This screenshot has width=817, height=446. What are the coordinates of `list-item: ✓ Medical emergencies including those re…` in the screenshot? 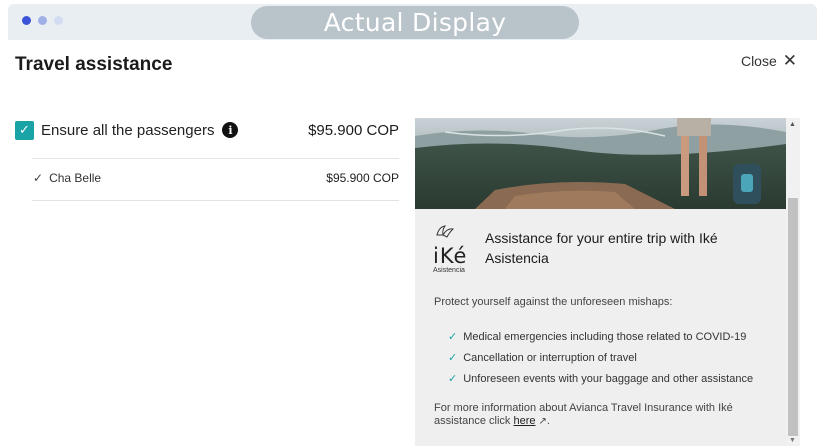 It's located at (600, 336).